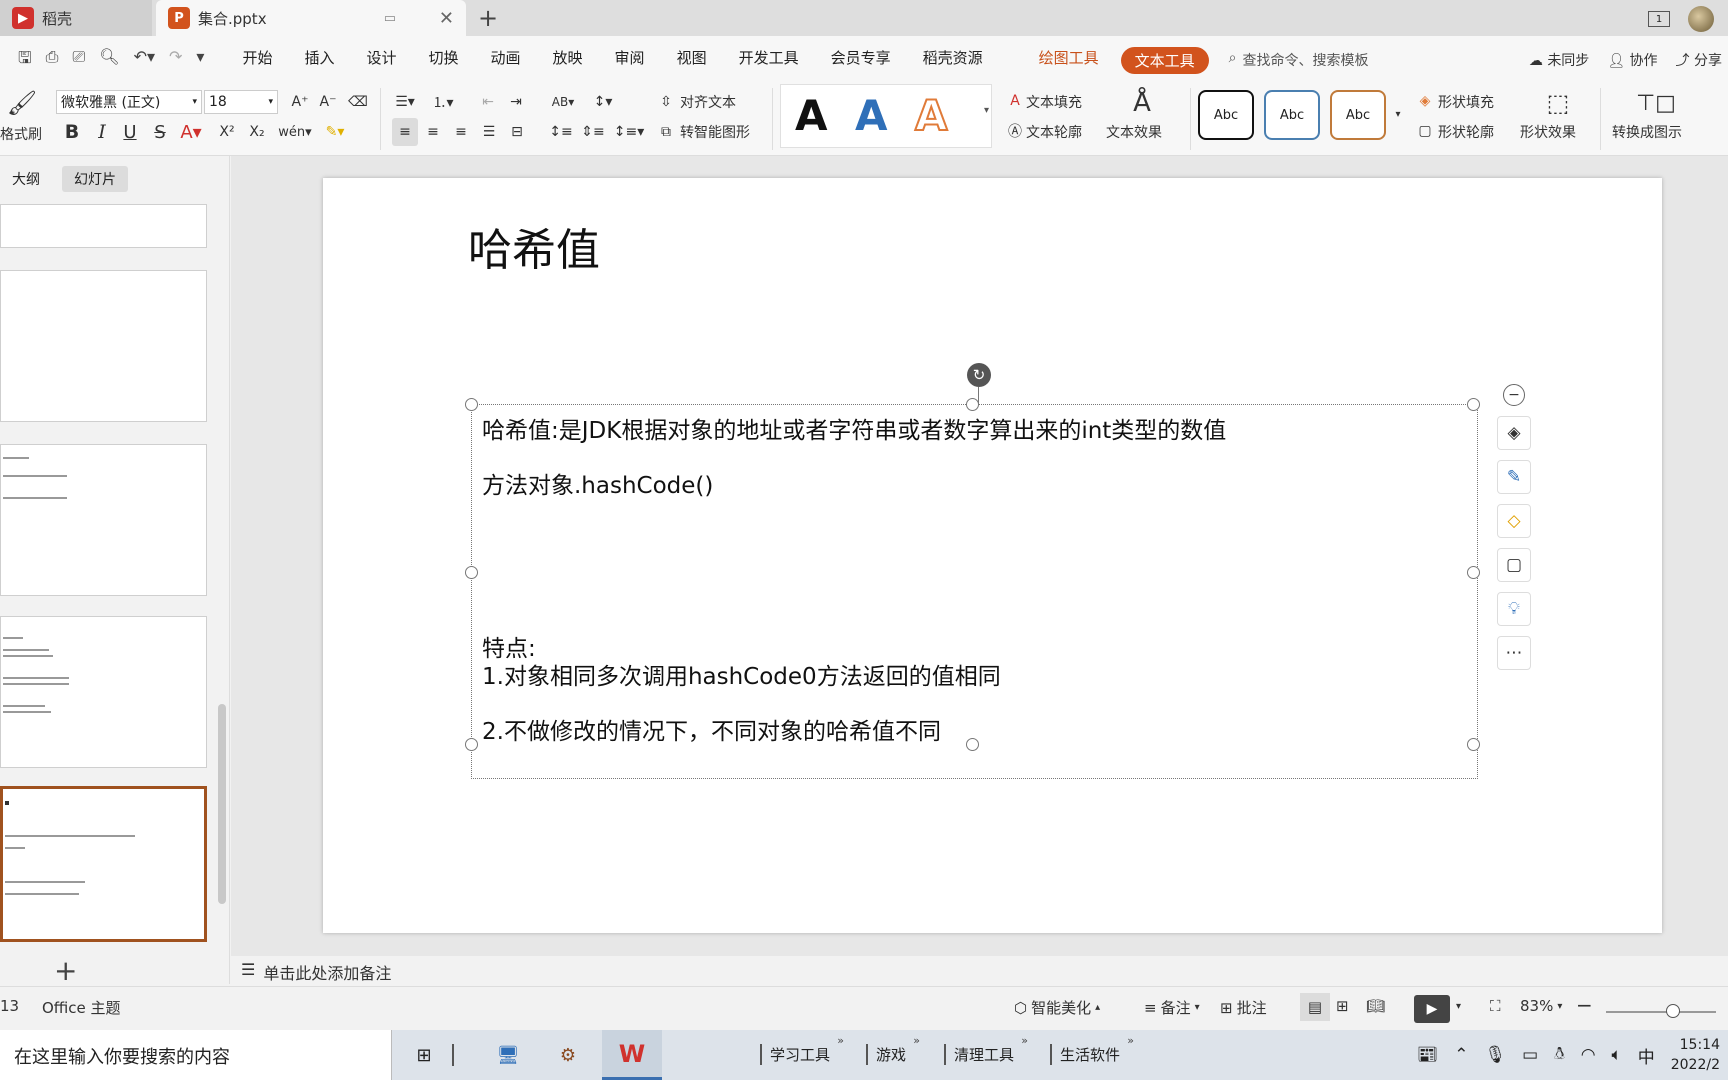  What do you see at coordinates (1514, 477) in the screenshot?
I see `pen-icon: ✎` at bounding box center [1514, 477].